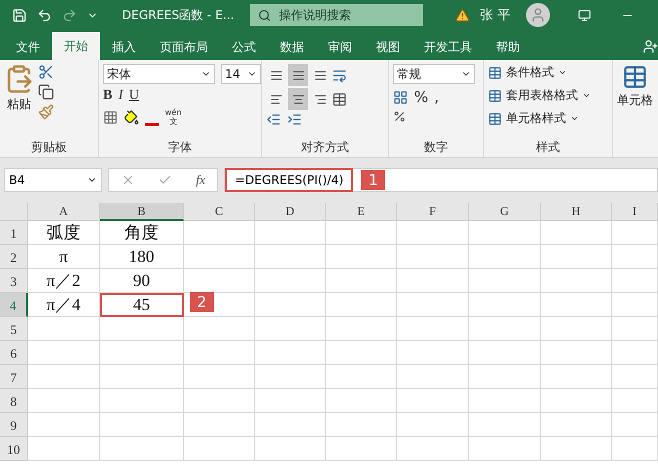 The image size is (658, 473). What do you see at coordinates (131, 117) in the screenshot?
I see `fill-bucket-icon` at bounding box center [131, 117].